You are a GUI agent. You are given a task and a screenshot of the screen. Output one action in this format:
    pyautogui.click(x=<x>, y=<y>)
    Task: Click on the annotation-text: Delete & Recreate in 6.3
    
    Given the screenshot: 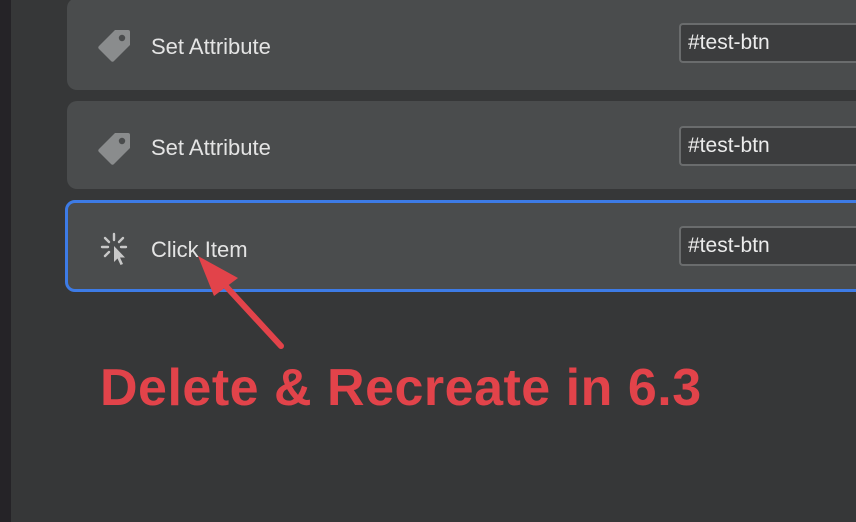 What is the action you would take?
    pyautogui.click(x=401, y=388)
    